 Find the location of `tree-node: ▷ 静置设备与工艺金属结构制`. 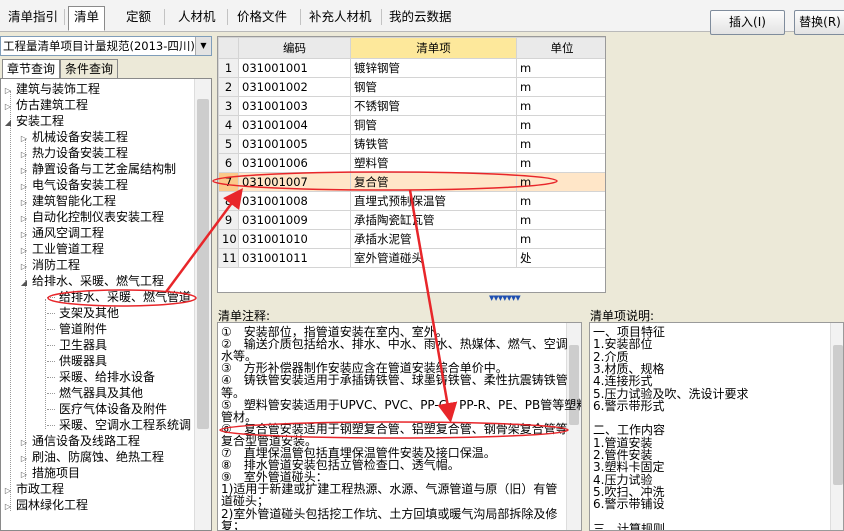

tree-node: ▷ 静置设备与工艺金属结构制 is located at coordinates (97, 169).